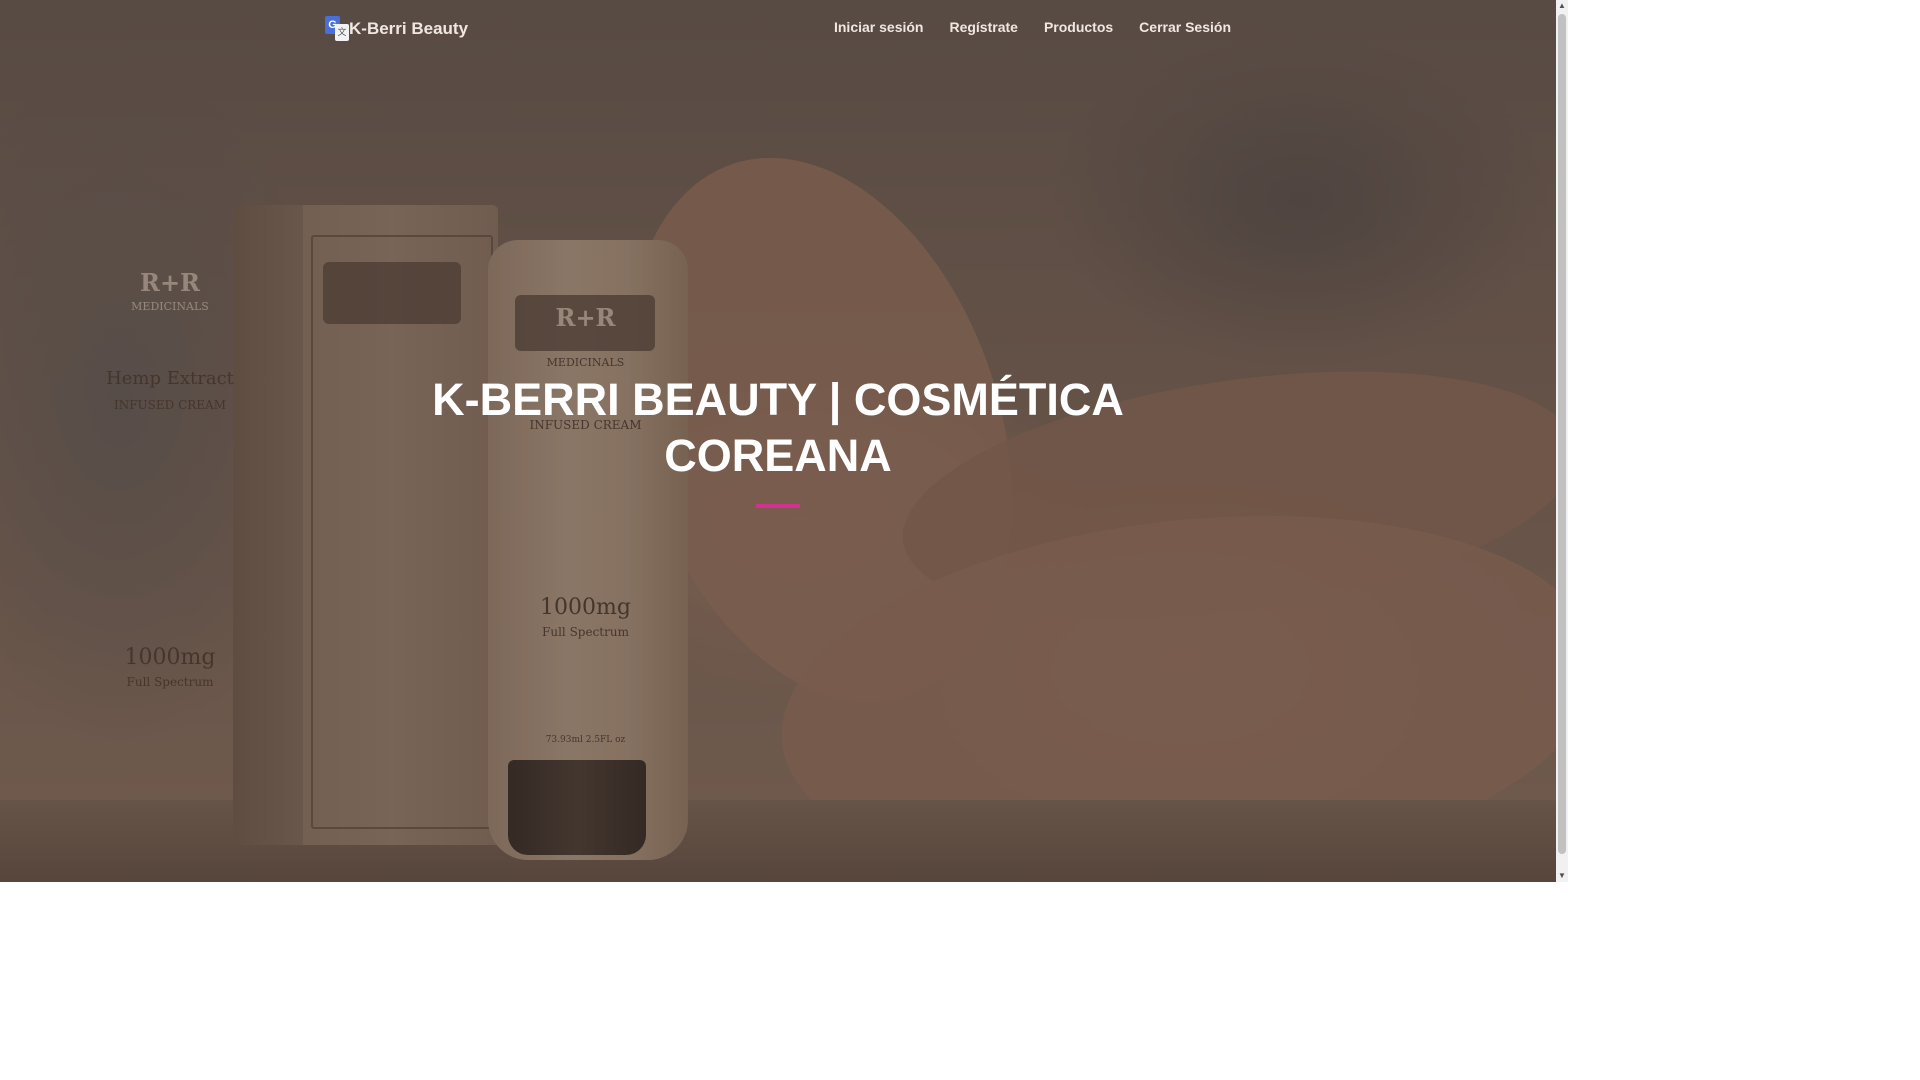  Describe the element at coordinates (878, 27) in the screenshot. I see `nav-login-link: Iniciar sesión` at that location.